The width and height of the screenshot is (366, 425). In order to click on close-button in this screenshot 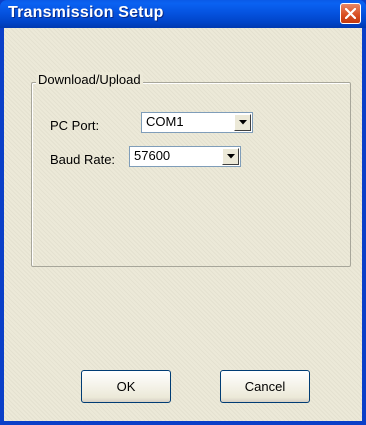, I will do `click(350, 13)`.